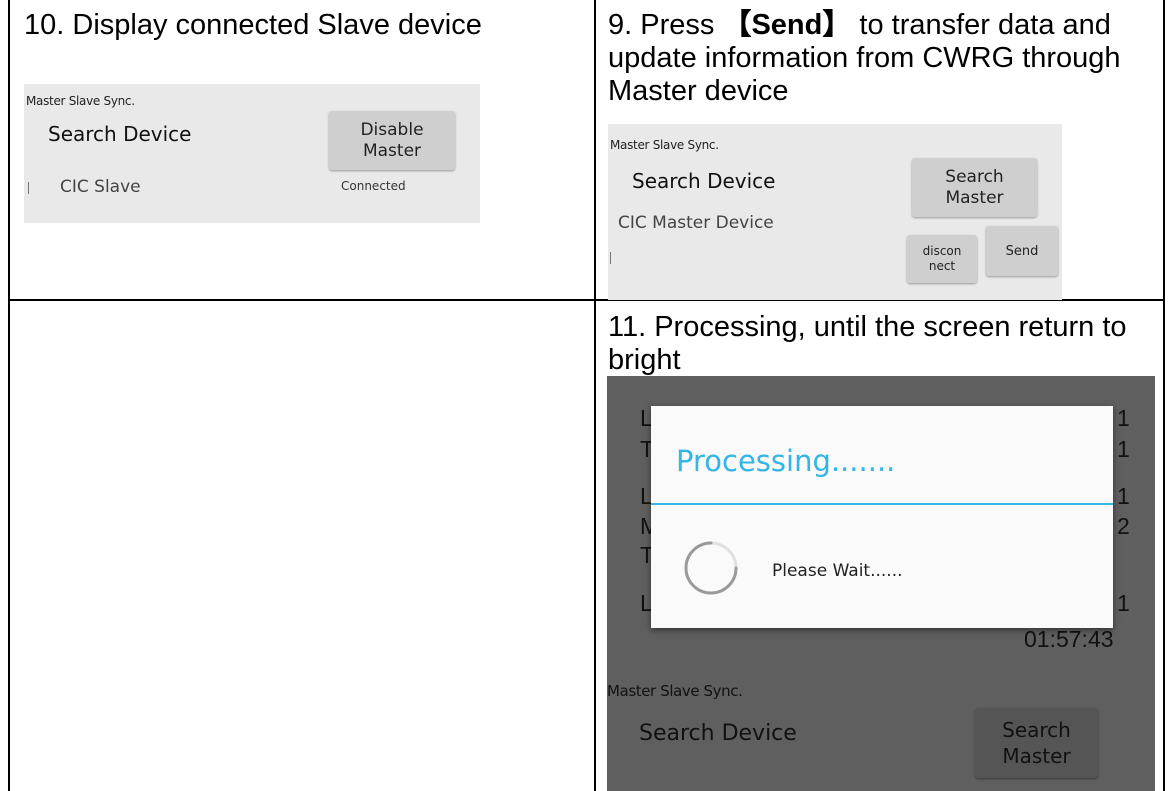 The image size is (1173, 791). Describe the element at coordinates (1069, 639) in the screenshot. I see `bg-time: 01:57:43` at that location.